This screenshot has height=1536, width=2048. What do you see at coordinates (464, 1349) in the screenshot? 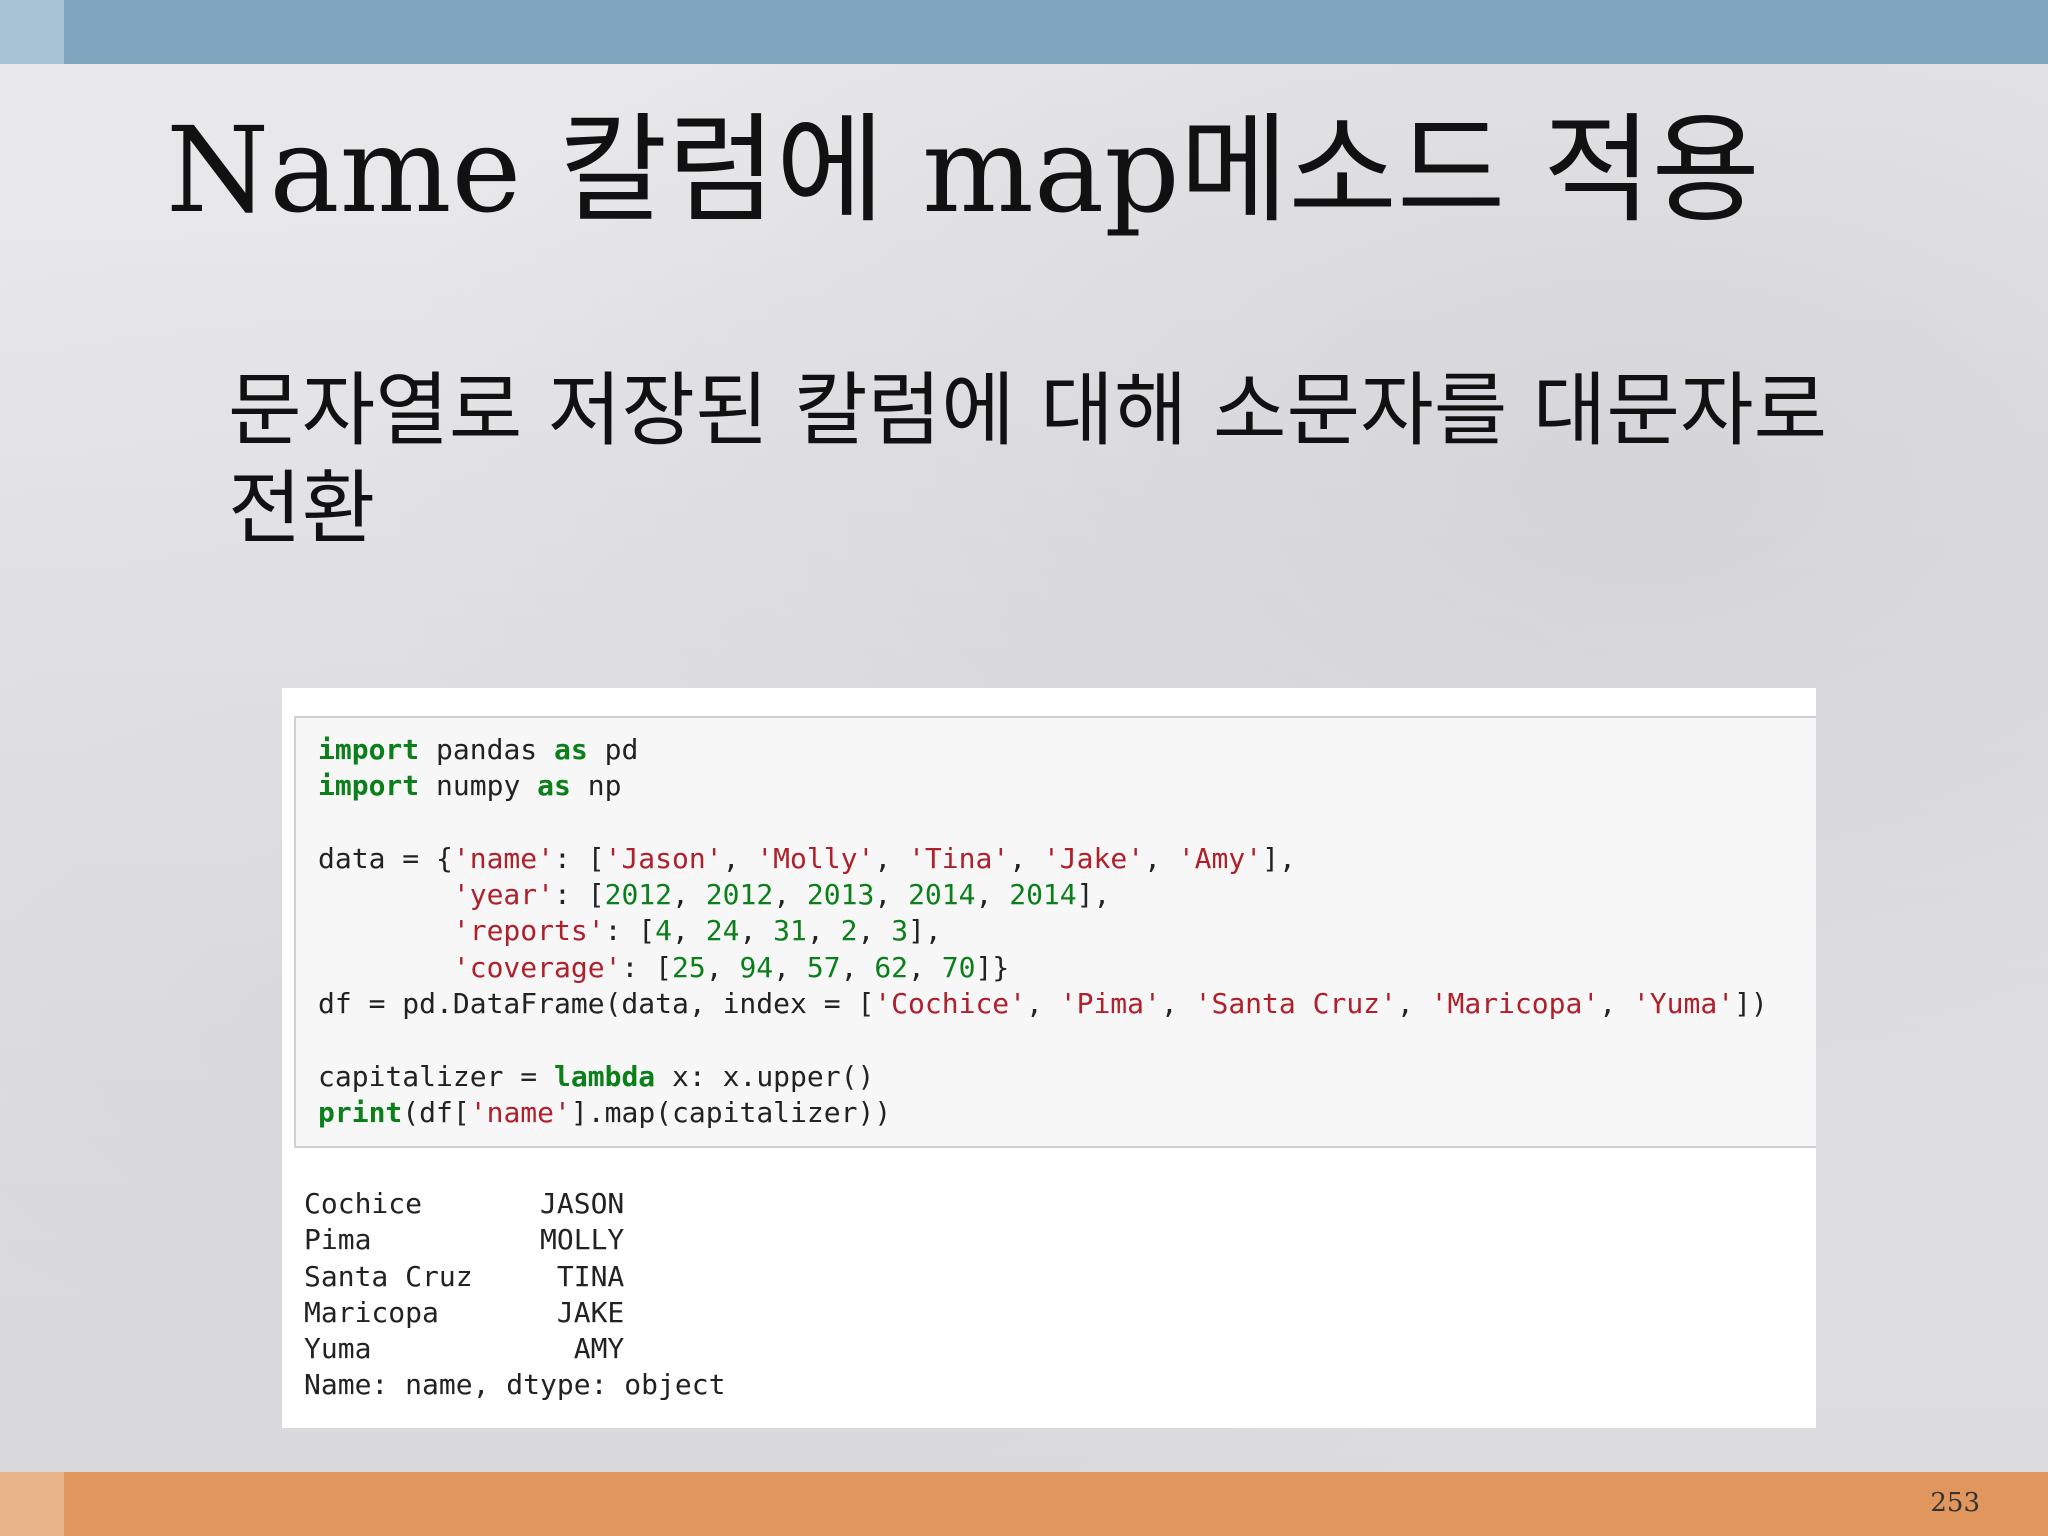
I see `output-row: Yuma AMY` at bounding box center [464, 1349].